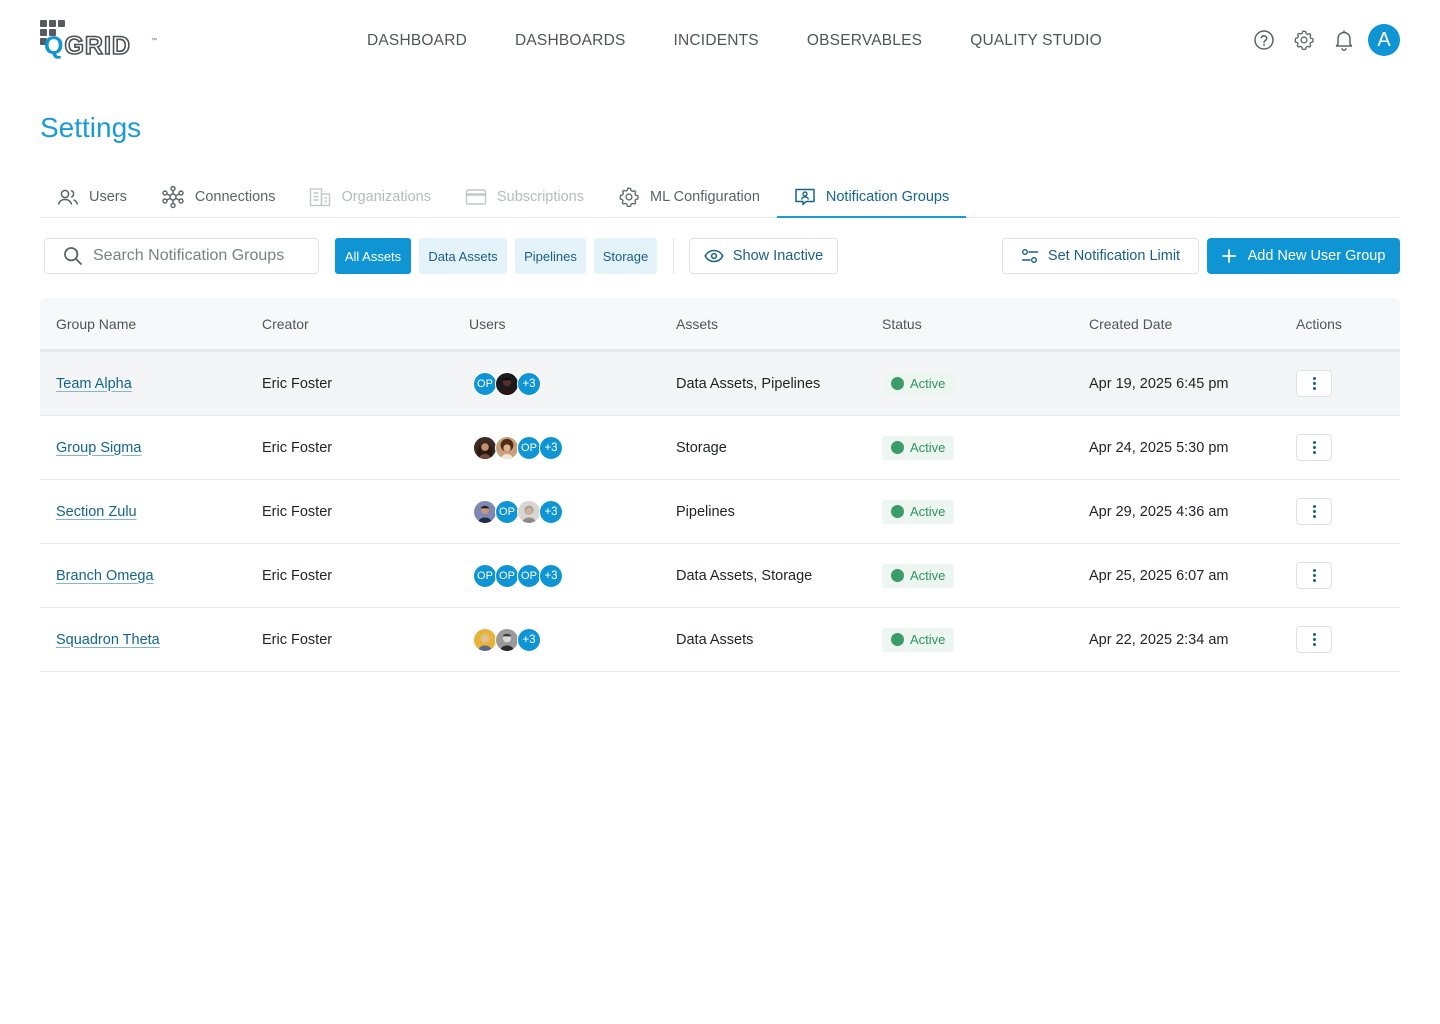  I want to click on filter-all-assets: All Assets, so click(373, 256).